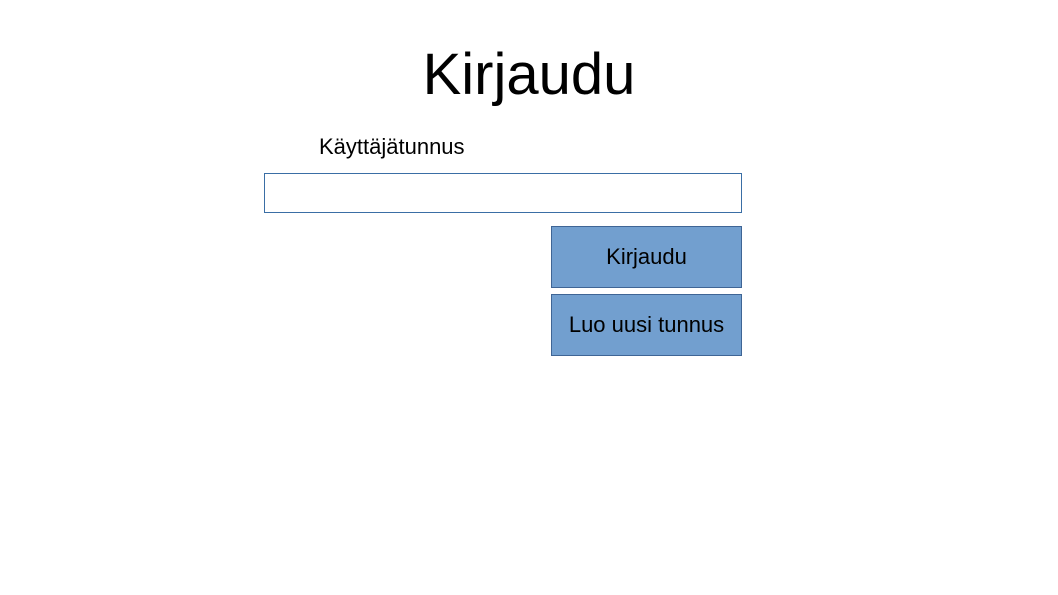 The image size is (1058, 595). Describe the element at coordinates (646, 257) in the screenshot. I see `login-button: Kirjaudu` at that location.